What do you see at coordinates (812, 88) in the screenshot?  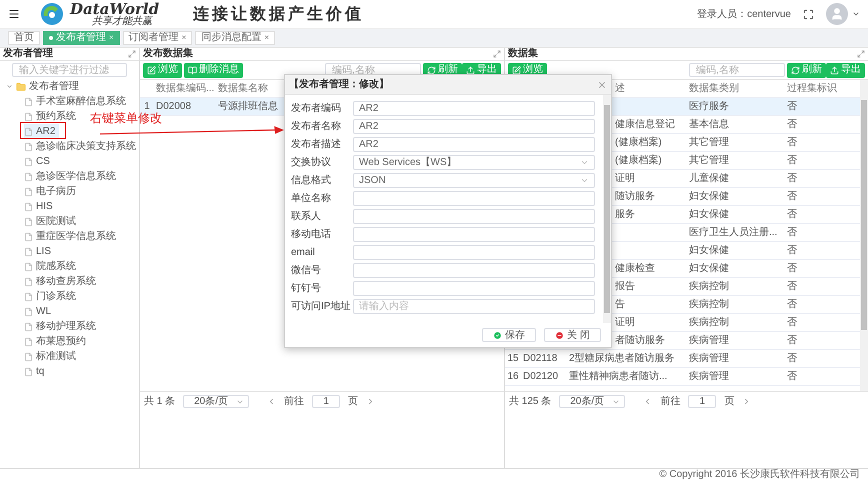 I see `column-header: 过程集标识` at bounding box center [812, 88].